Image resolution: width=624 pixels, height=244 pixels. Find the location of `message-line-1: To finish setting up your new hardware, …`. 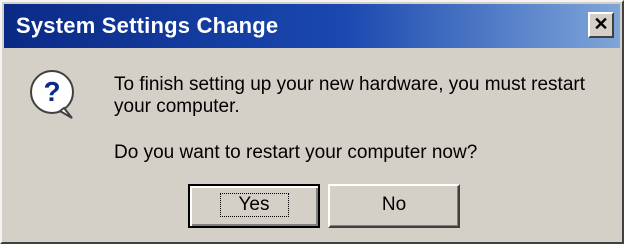

message-line-1: To finish setting up your new hardware, … is located at coordinates (350, 95).